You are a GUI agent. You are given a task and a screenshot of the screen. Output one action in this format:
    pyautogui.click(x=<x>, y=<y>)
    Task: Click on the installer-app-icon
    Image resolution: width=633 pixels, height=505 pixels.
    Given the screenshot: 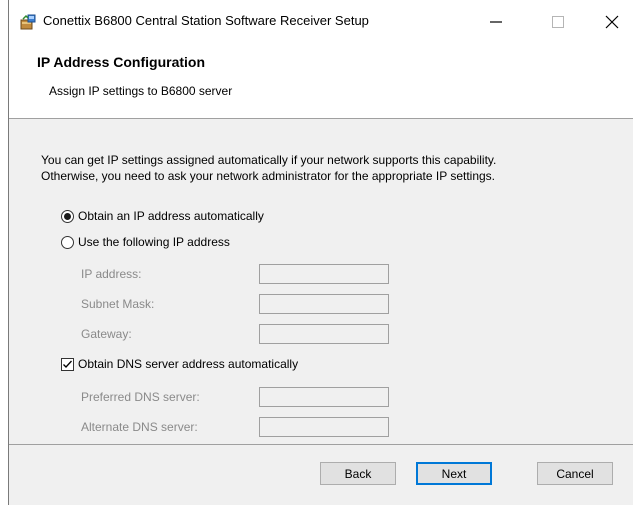 What is the action you would take?
    pyautogui.click(x=28, y=22)
    